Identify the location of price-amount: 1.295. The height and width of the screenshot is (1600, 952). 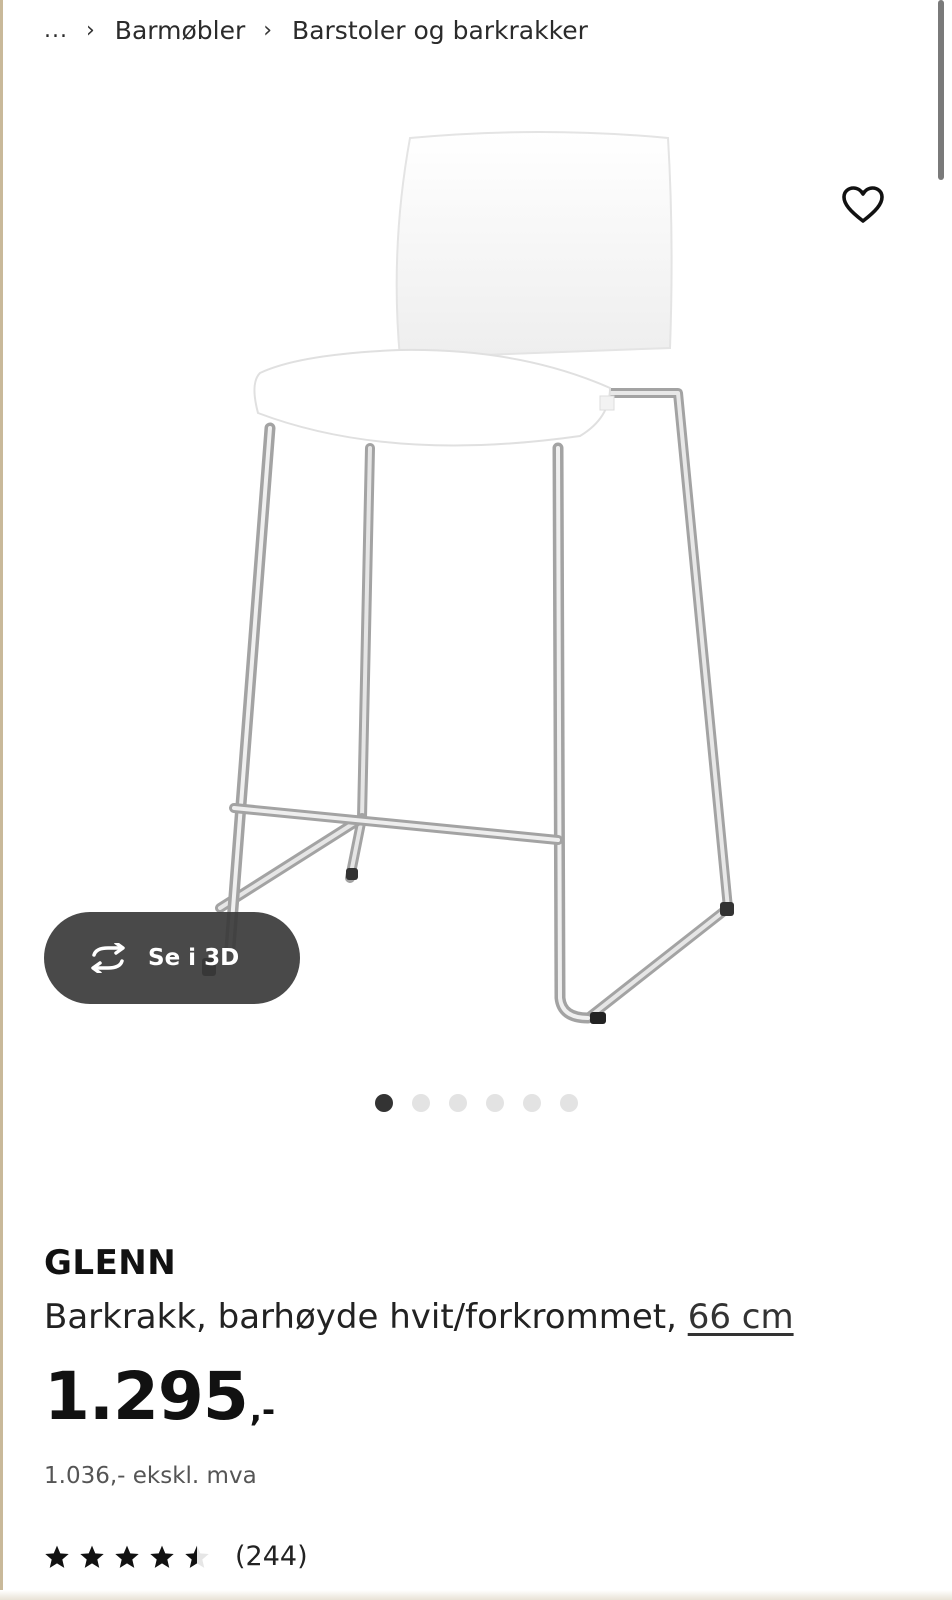
(146, 1396).